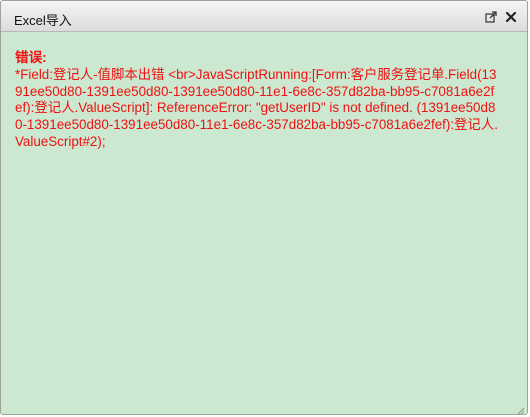  Describe the element at coordinates (264, 16) in the screenshot. I see `dialog-titlebar: Excel导入` at that location.